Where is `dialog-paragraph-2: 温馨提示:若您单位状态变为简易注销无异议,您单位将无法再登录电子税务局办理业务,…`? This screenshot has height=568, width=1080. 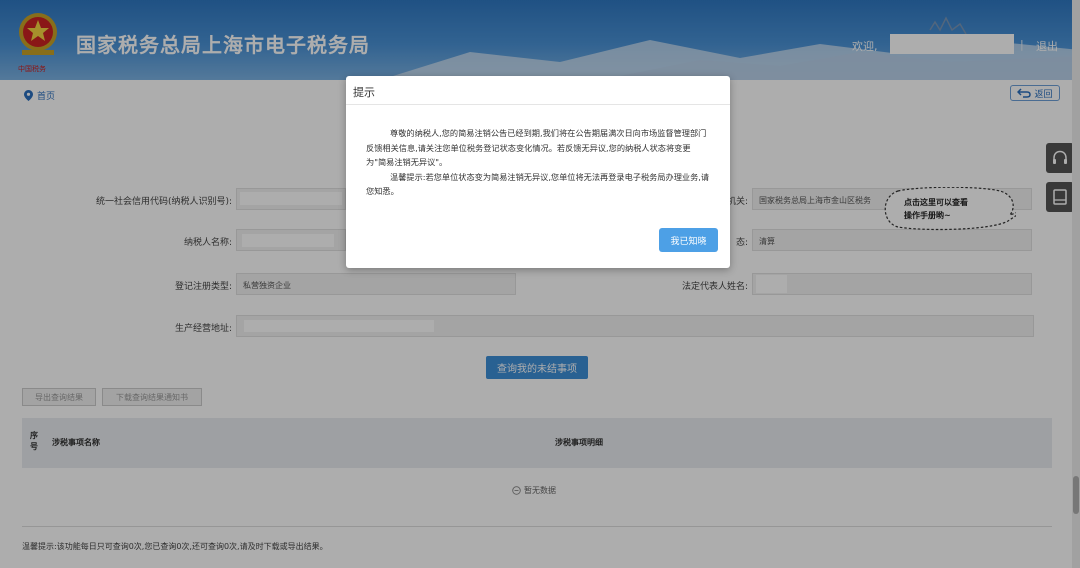 dialog-paragraph-2: 温馨提示:若您单位状态变为简易注销无异议,您单位将无法再登录电子税务局办理业务,… is located at coordinates (538, 184).